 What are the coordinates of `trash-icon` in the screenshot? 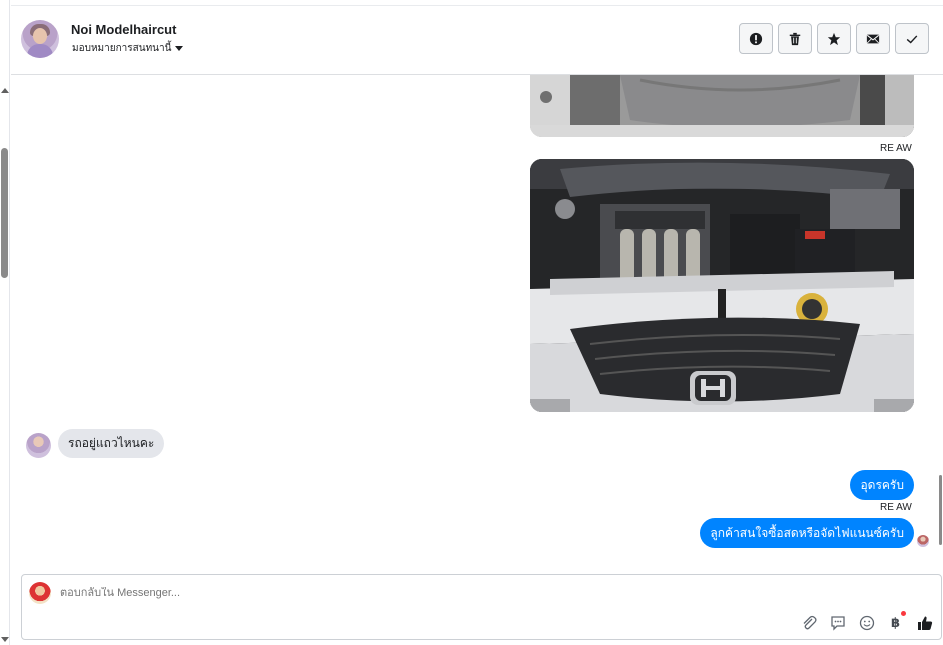 It's located at (795, 38).